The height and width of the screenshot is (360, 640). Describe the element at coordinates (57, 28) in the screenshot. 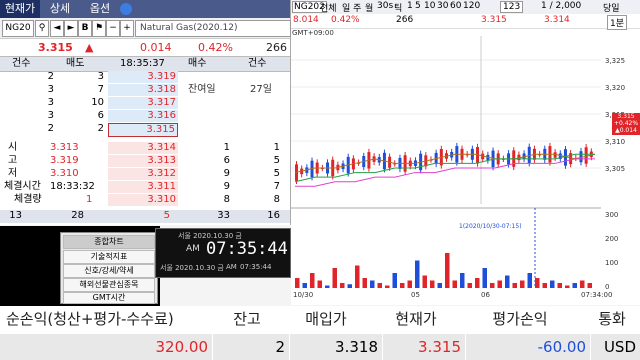

I see `prev-arrow-icon: ◄` at that location.